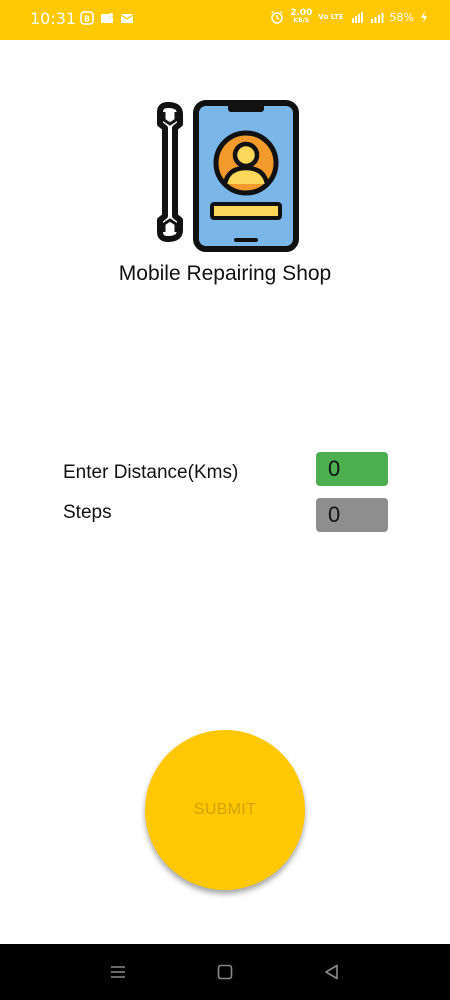  Describe the element at coordinates (377, 18) in the screenshot. I see `signal-icon` at that location.